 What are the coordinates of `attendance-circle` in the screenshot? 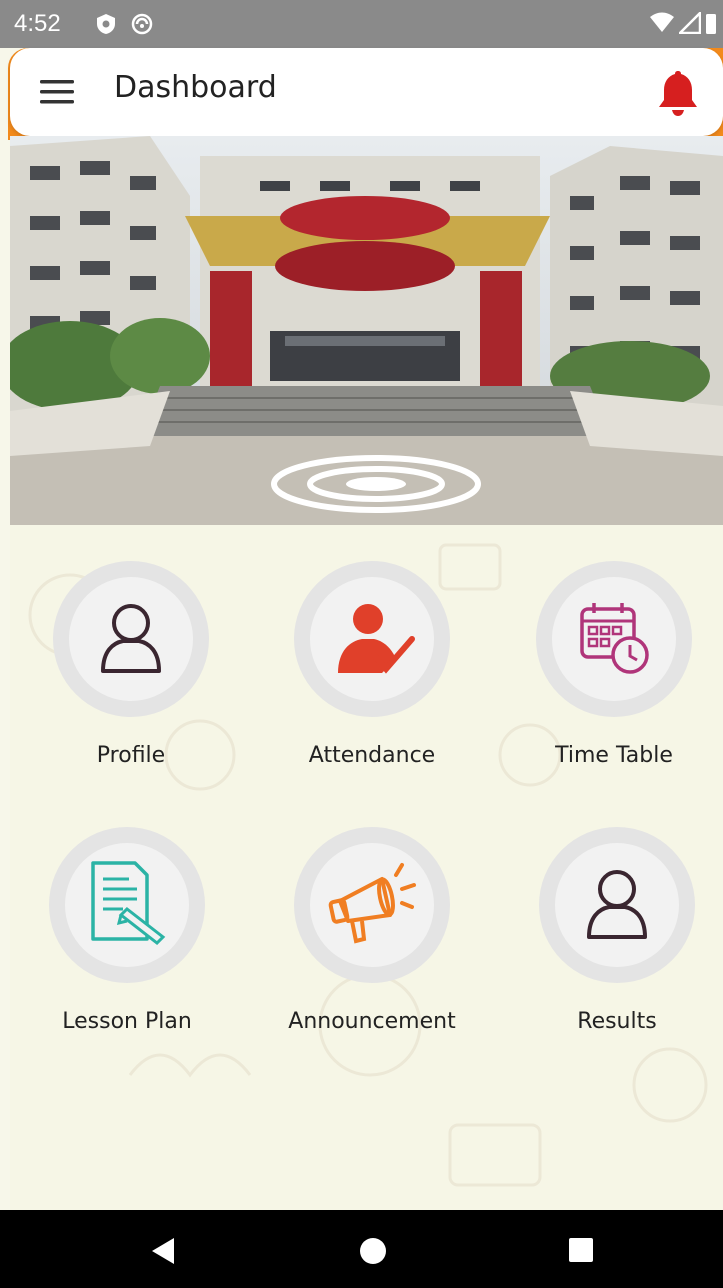 It's located at (372, 639).